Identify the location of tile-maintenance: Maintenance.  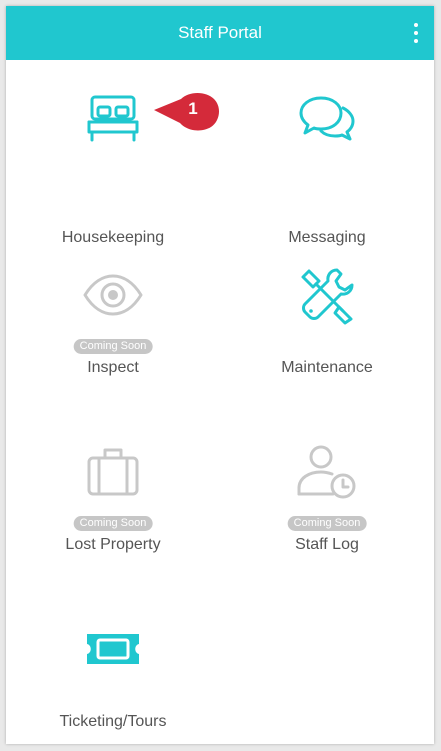
(327, 325).